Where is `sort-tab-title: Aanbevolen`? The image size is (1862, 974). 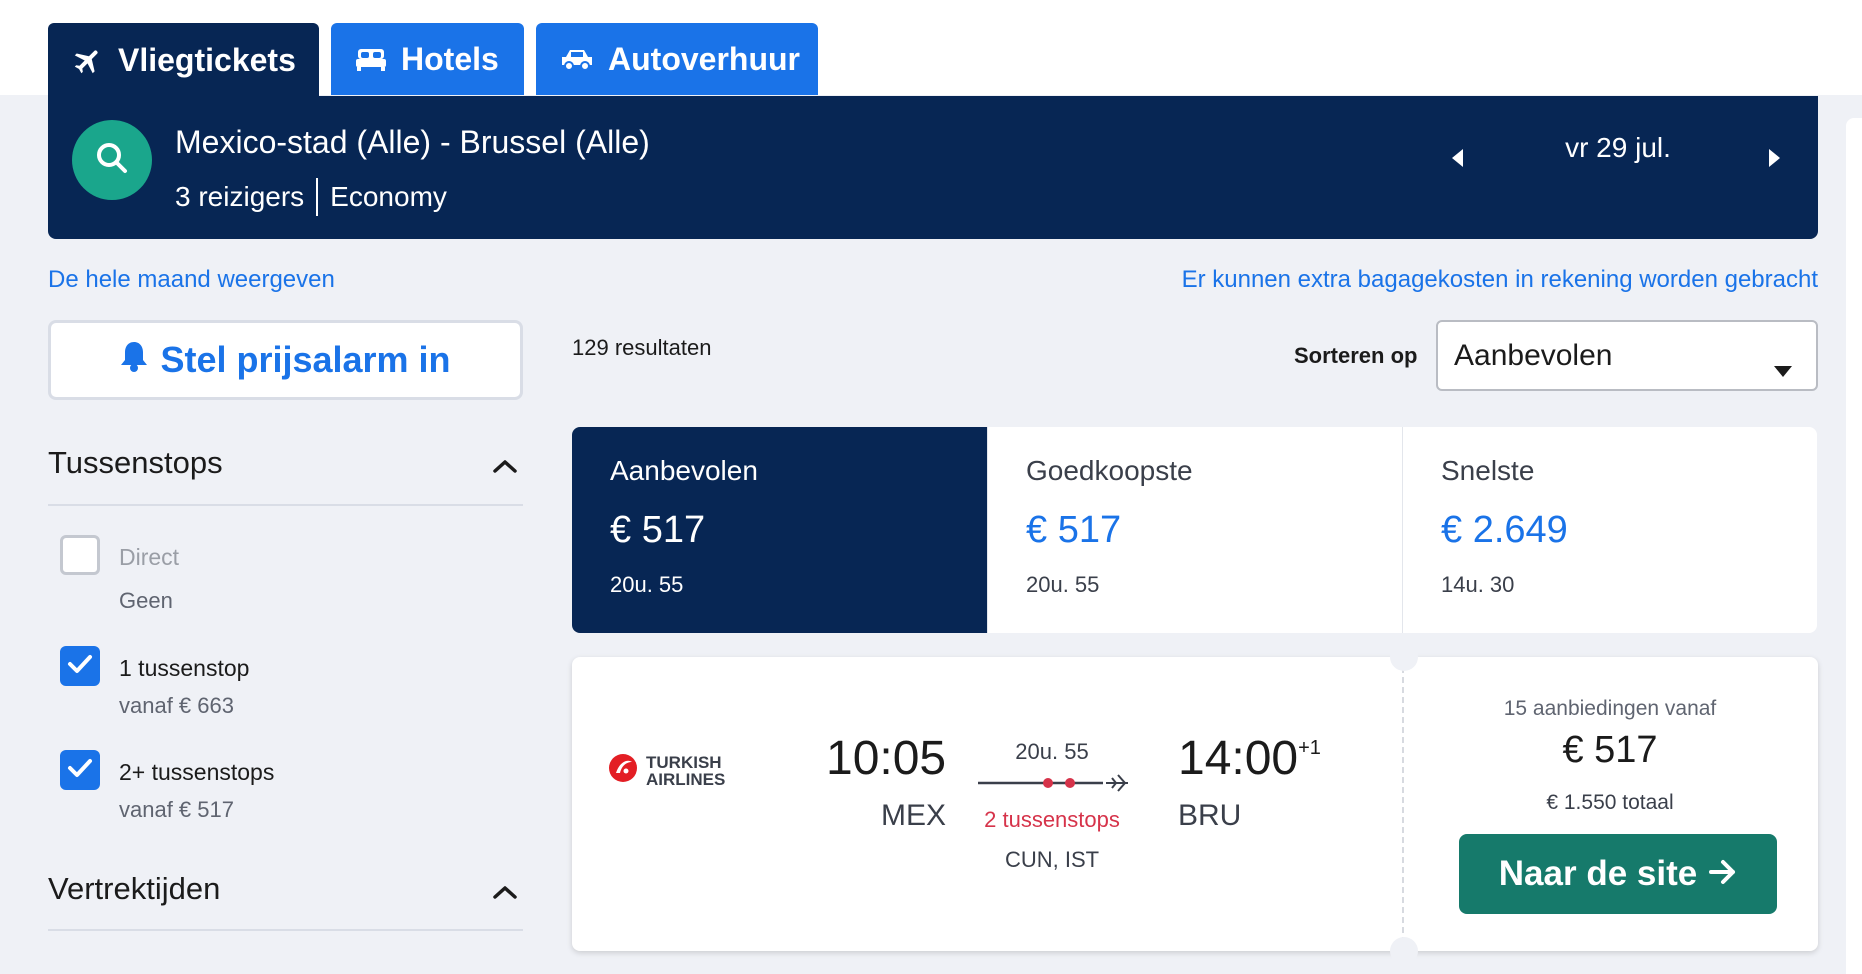
sort-tab-title: Aanbevolen is located at coordinates (684, 470).